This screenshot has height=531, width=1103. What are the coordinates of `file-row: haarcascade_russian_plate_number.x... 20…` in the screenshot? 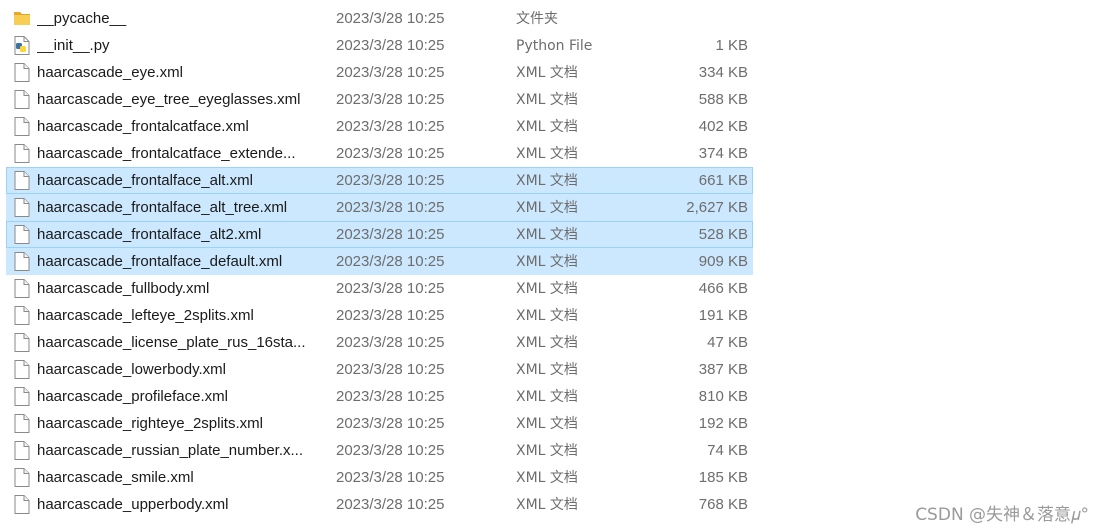 It's located at (379, 450).